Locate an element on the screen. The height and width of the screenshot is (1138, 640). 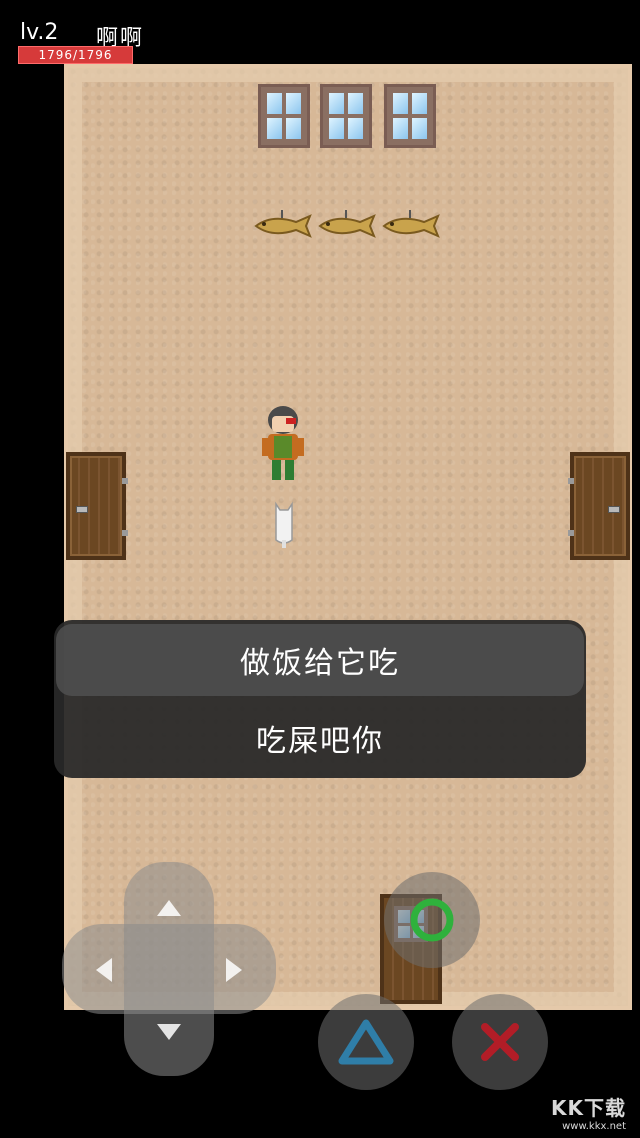
circle-icon is located at coordinates (432, 920).